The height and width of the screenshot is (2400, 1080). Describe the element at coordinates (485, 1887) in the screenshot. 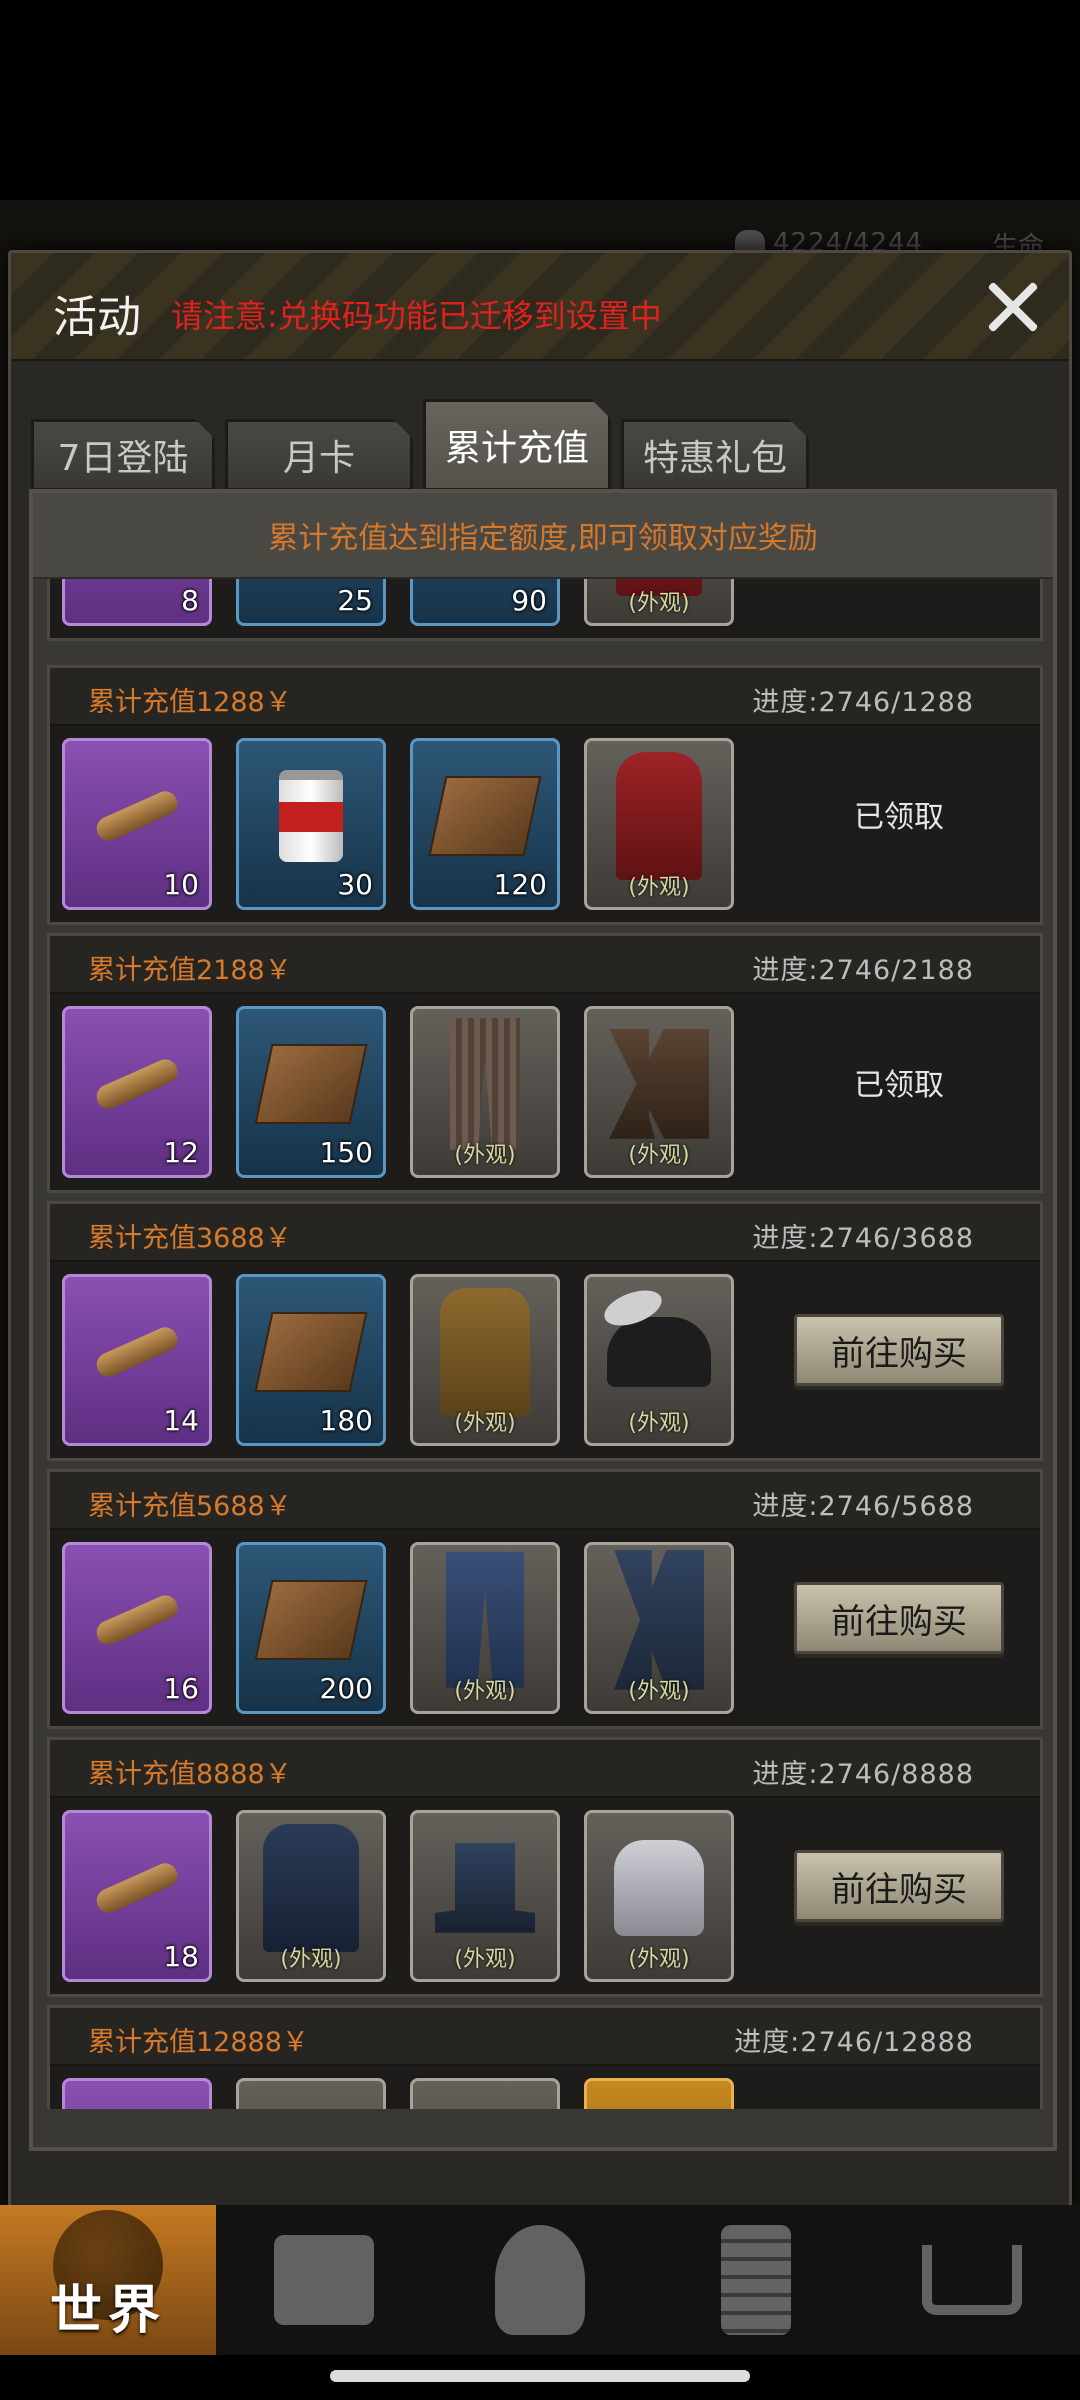

I see `top-hat-icon` at that location.